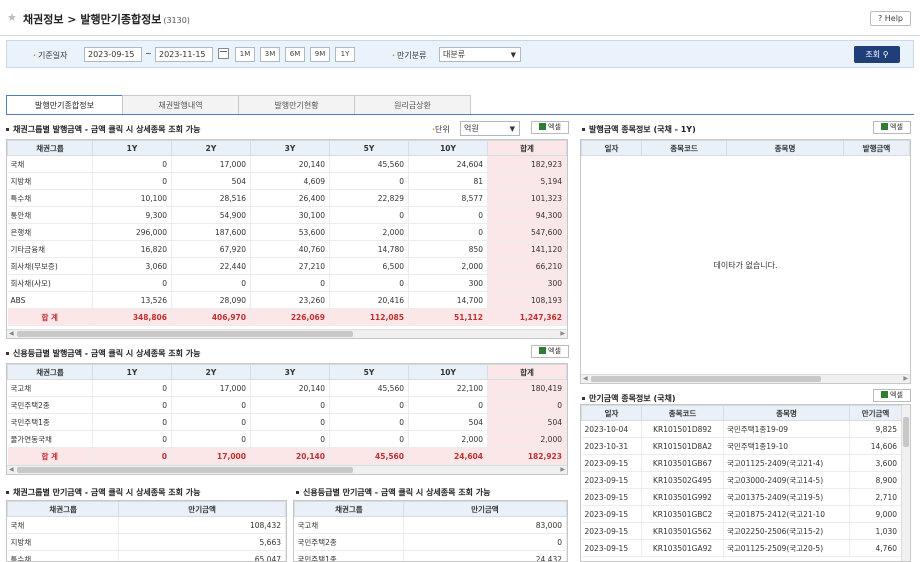 Image resolution: width=920 pixels, height=562 pixels. I want to click on favorite-star-icon: ★, so click(12, 17).